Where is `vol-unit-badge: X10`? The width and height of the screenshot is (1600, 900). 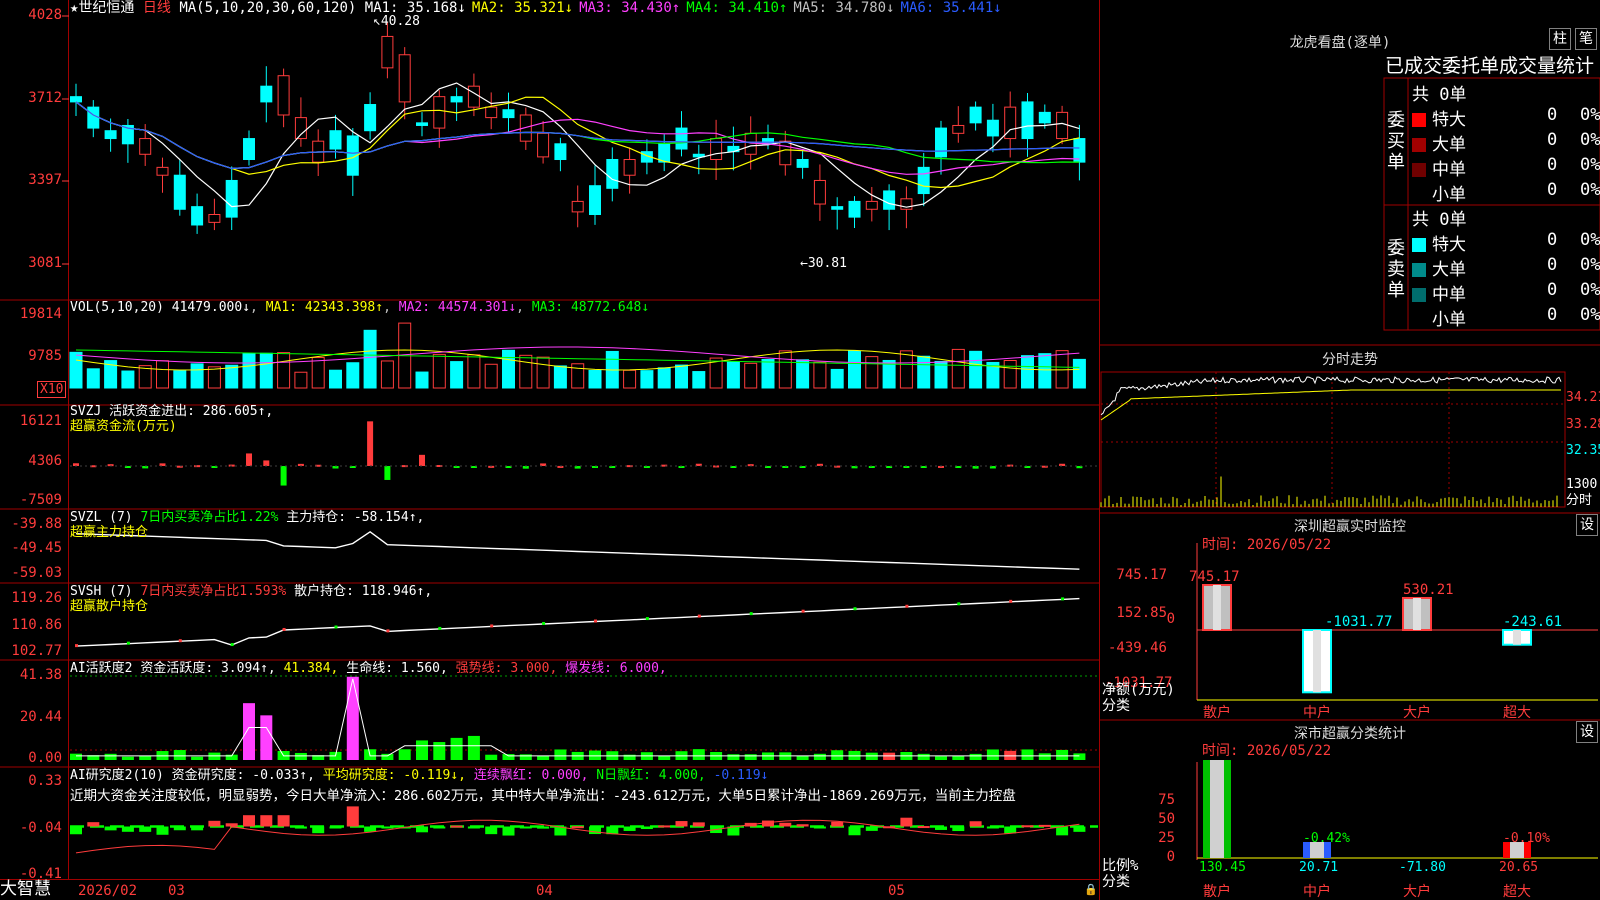 vol-unit-badge: X10 is located at coordinates (52, 389).